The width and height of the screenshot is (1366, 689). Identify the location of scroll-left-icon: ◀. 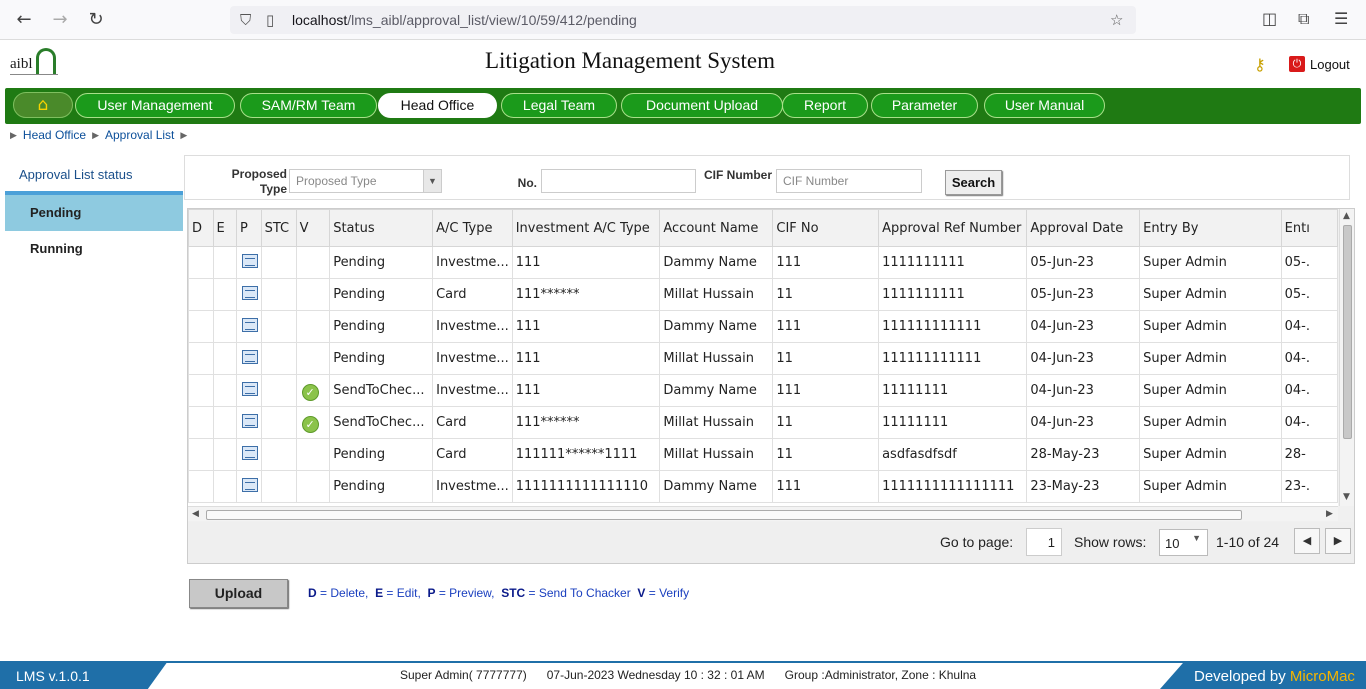
(195, 514).